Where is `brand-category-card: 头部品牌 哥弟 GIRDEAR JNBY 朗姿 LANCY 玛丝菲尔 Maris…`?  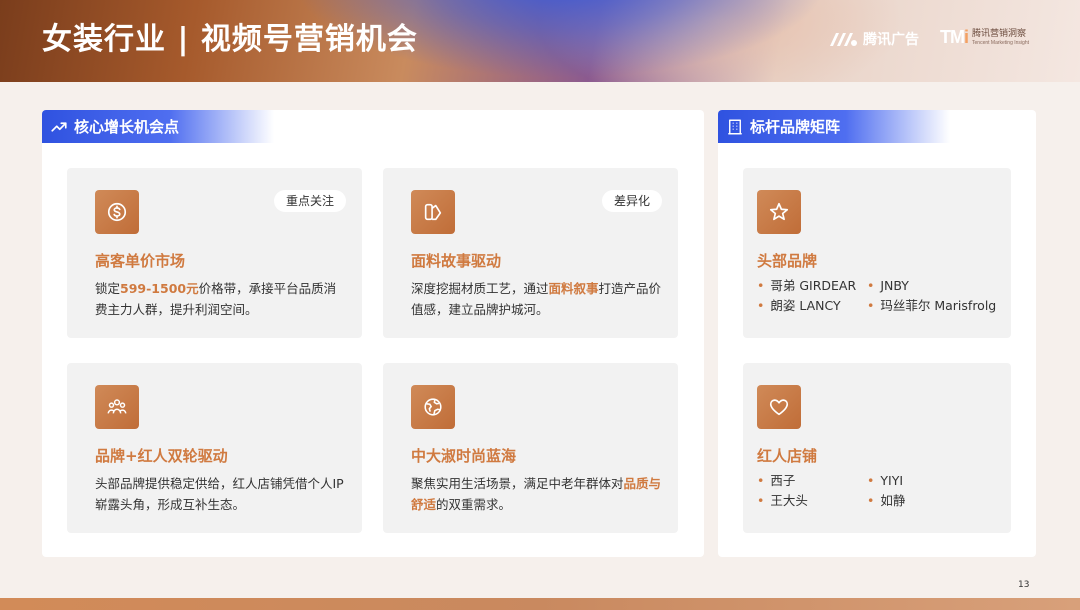 brand-category-card: 头部品牌 哥弟 GIRDEAR JNBY 朗姿 LANCY 玛丝菲尔 Maris… is located at coordinates (877, 253).